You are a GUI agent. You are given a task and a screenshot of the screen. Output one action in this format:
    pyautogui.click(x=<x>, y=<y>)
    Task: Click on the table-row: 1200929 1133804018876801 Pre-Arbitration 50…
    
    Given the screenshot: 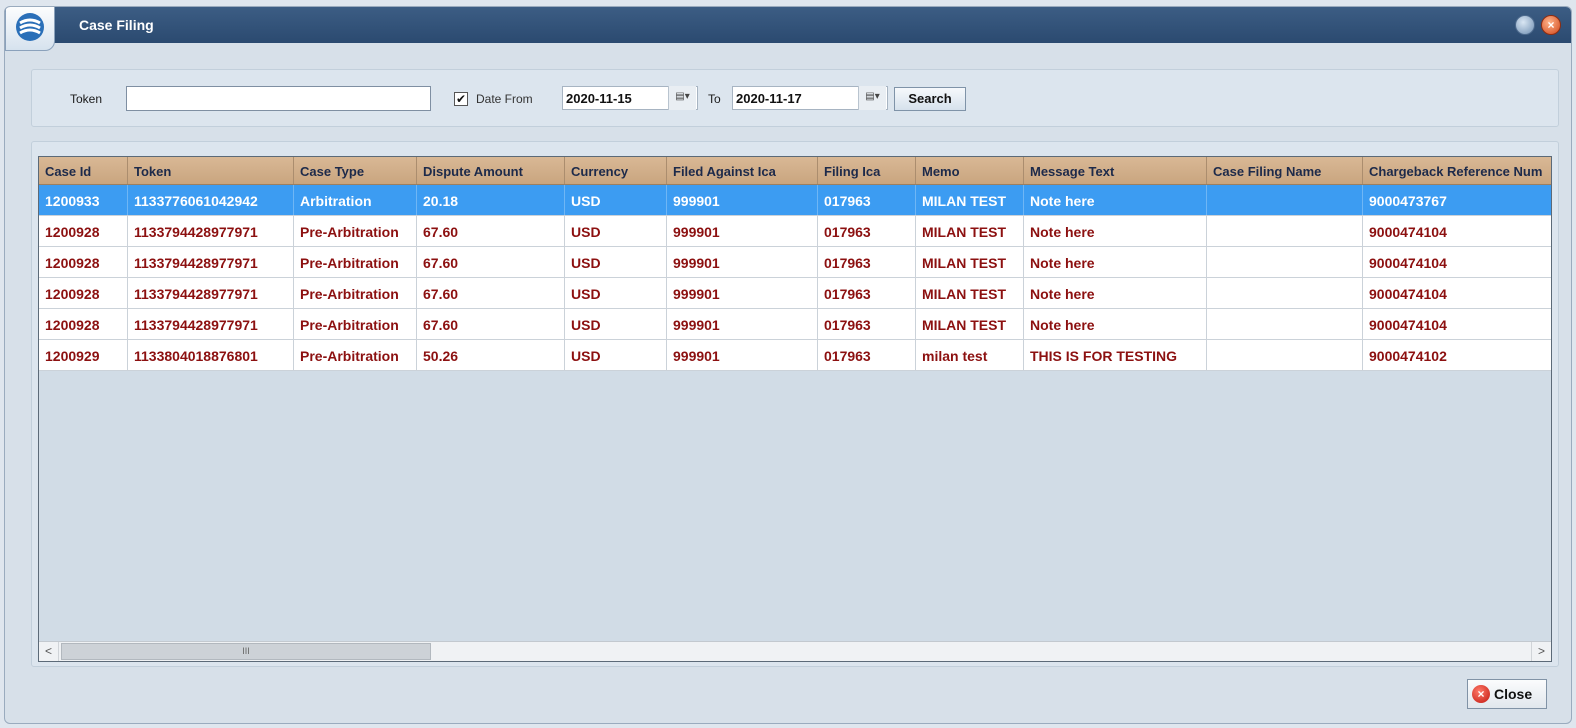 What is the action you would take?
    pyautogui.click(x=795, y=355)
    